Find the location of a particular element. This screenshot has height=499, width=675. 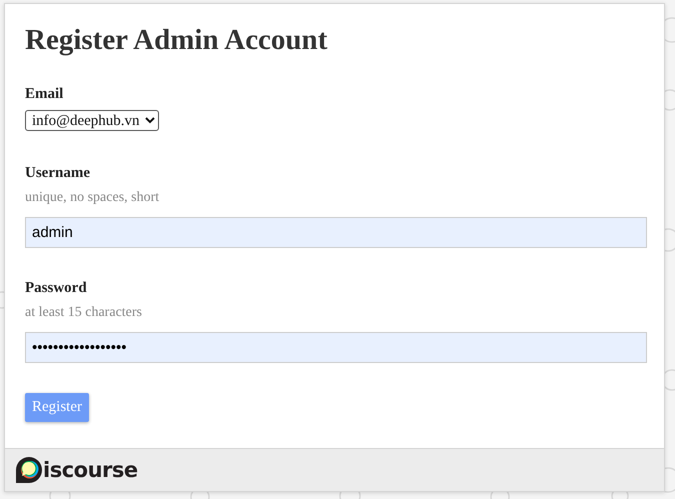

speech-bubble-logo-icon is located at coordinates (29, 470).